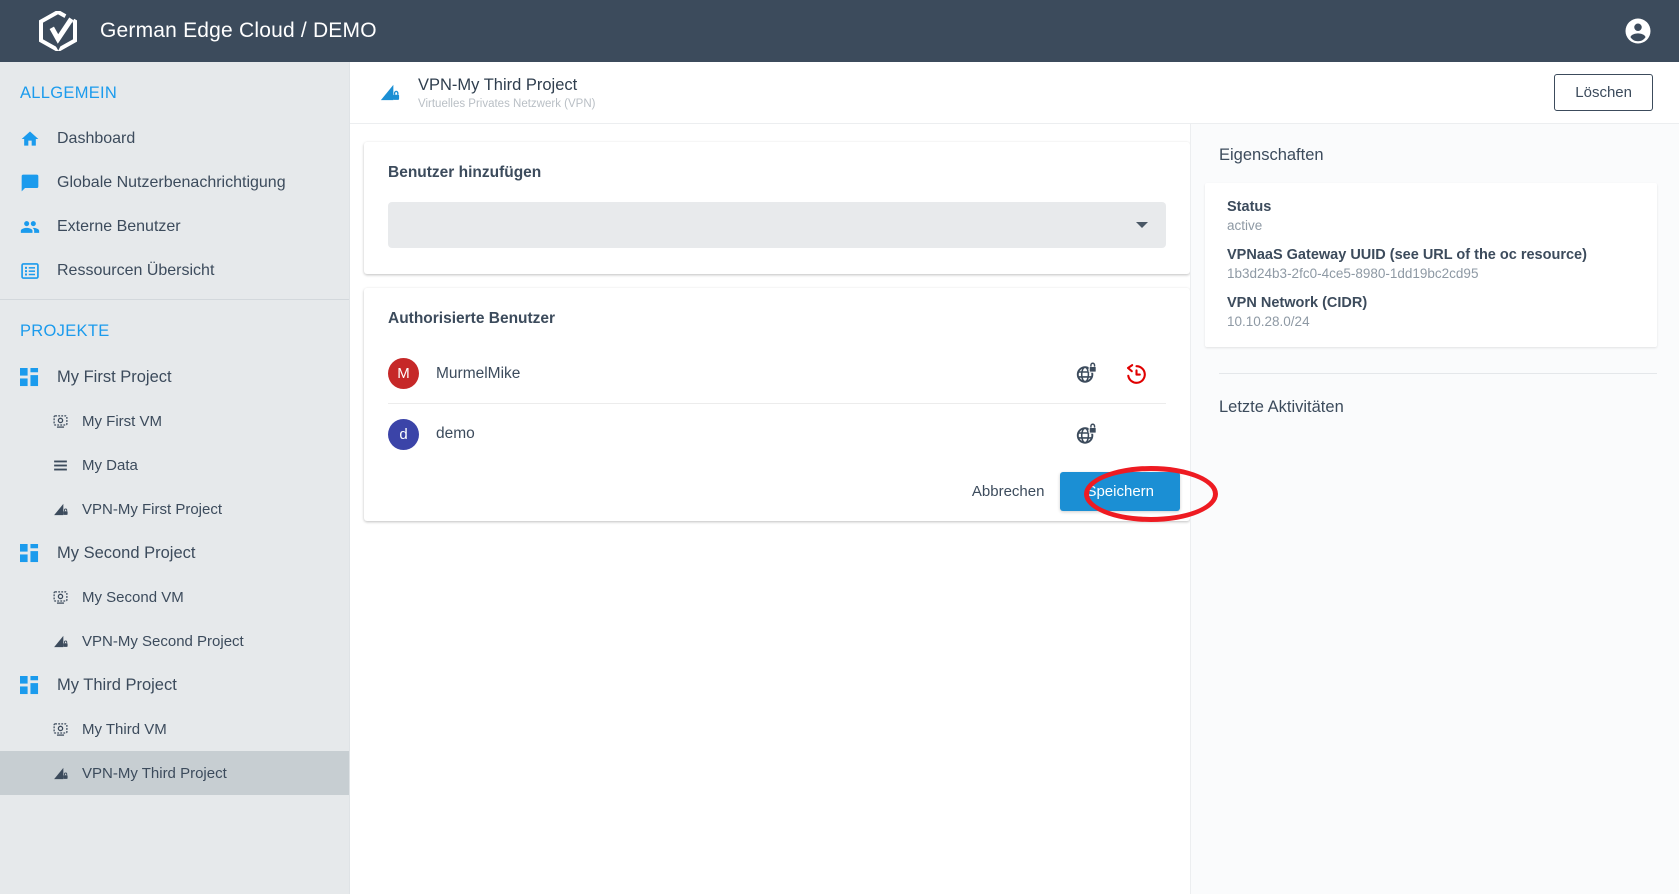  Describe the element at coordinates (1603, 92) in the screenshot. I see `delete-button: Löschen` at that location.